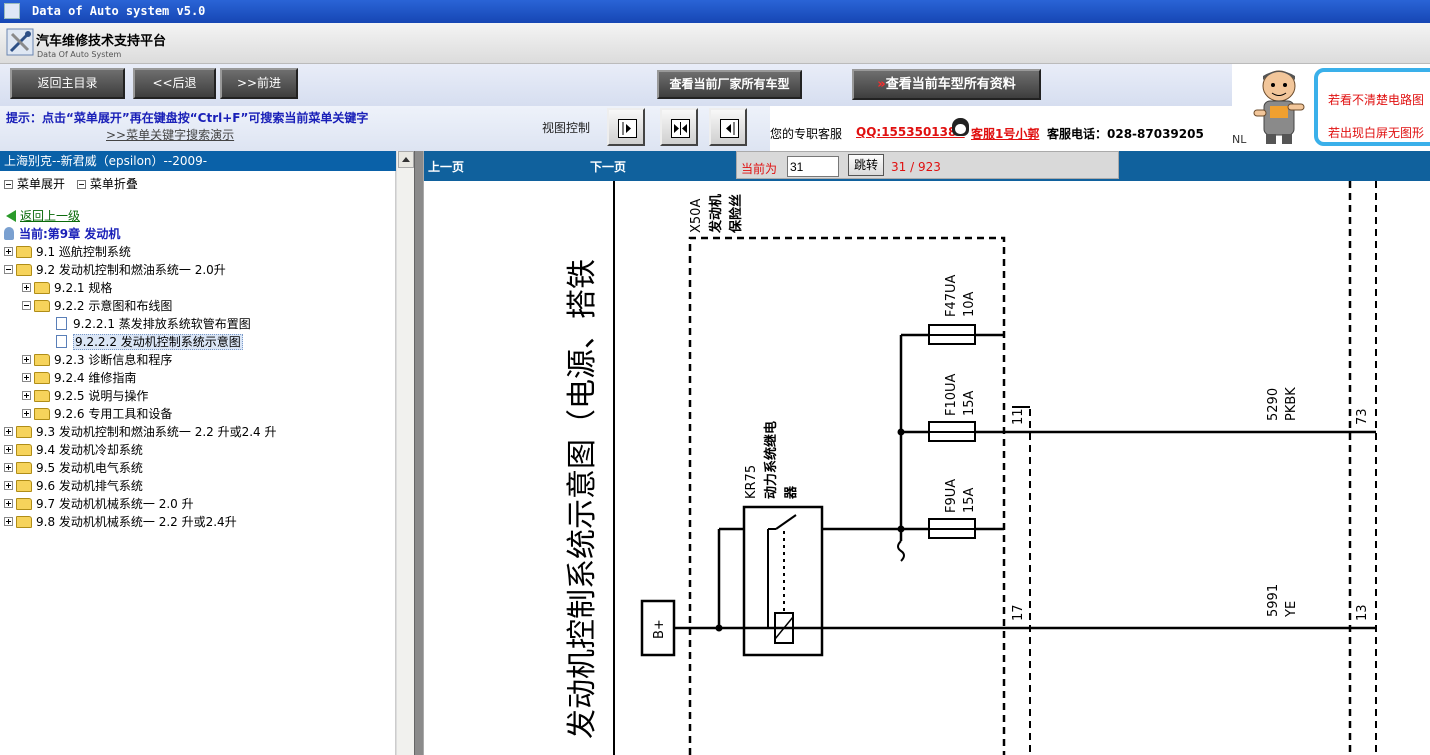  What do you see at coordinates (81, 184) in the screenshot?
I see `collapse-icon` at bounding box center [81, 184].